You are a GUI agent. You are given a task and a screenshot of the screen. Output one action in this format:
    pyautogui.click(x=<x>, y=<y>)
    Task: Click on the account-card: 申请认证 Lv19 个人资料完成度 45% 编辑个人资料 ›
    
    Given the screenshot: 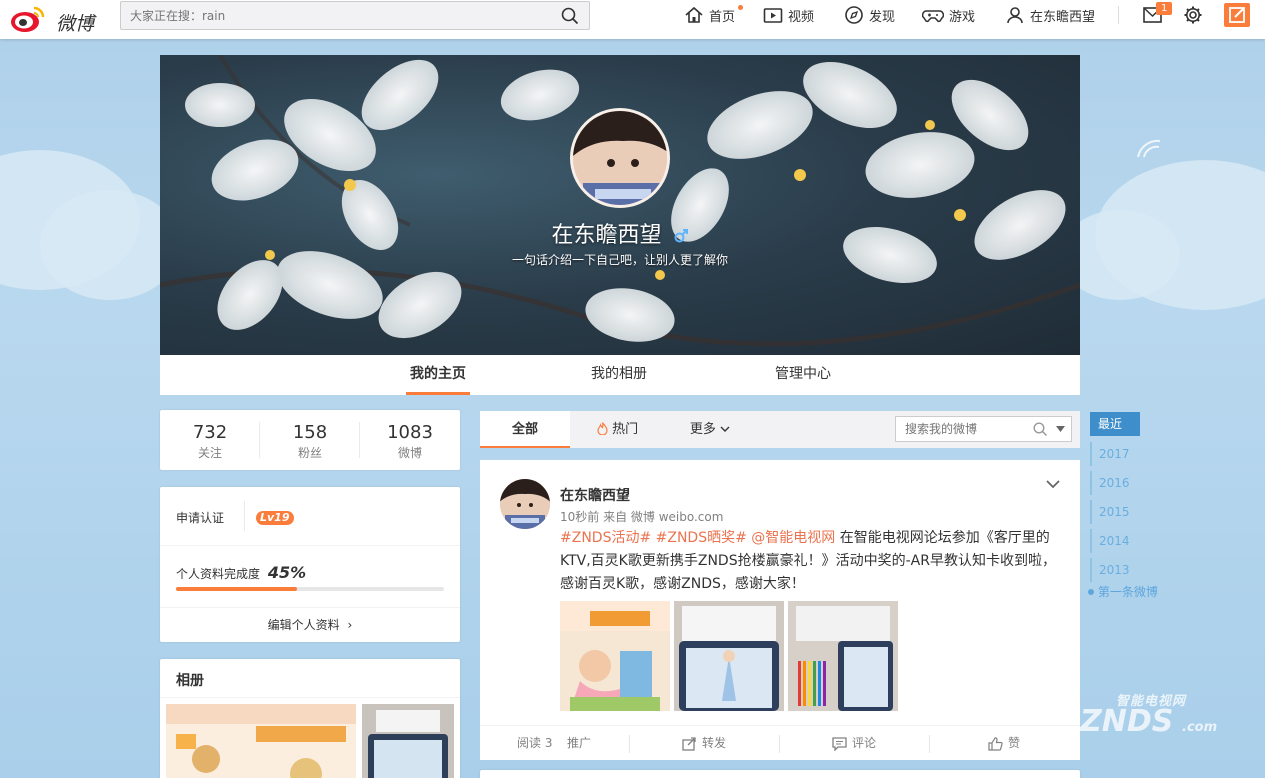 What is the action you would take?
    pyautogui.click(x=310, y=564)
    